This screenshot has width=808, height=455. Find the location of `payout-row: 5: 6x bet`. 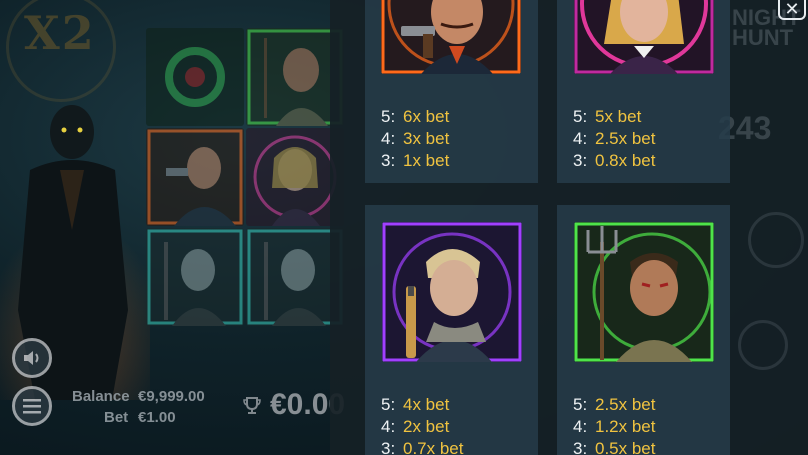

payout-row: 5: 6x bet is located at coordinates (415, 116).